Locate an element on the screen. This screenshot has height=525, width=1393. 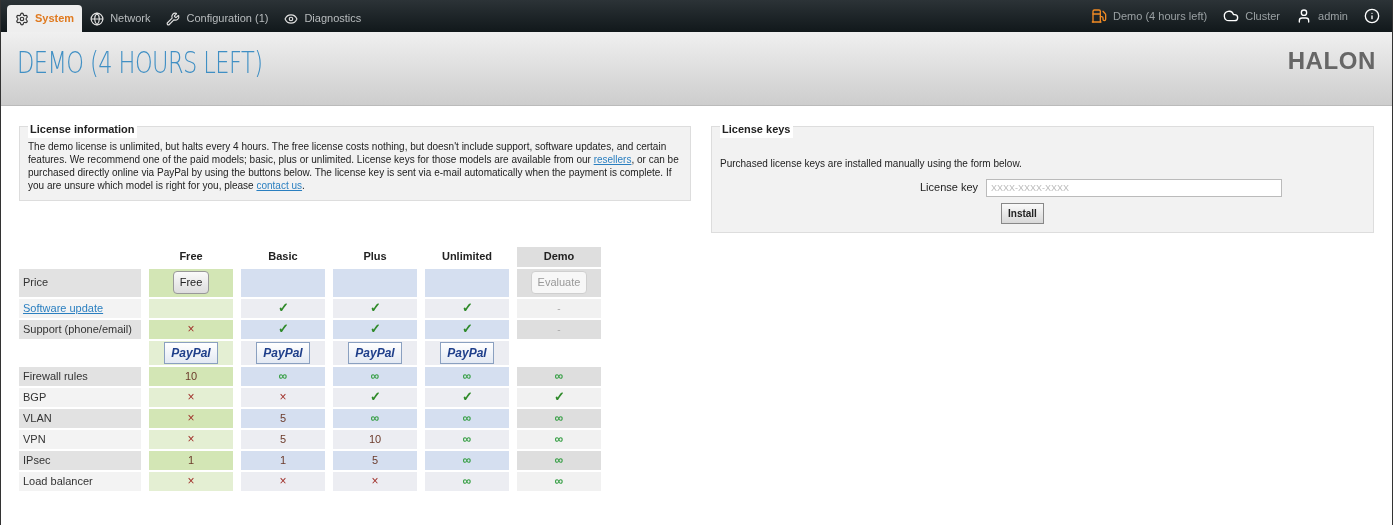
nav-link: admin is located at coordinates (1322, 16).